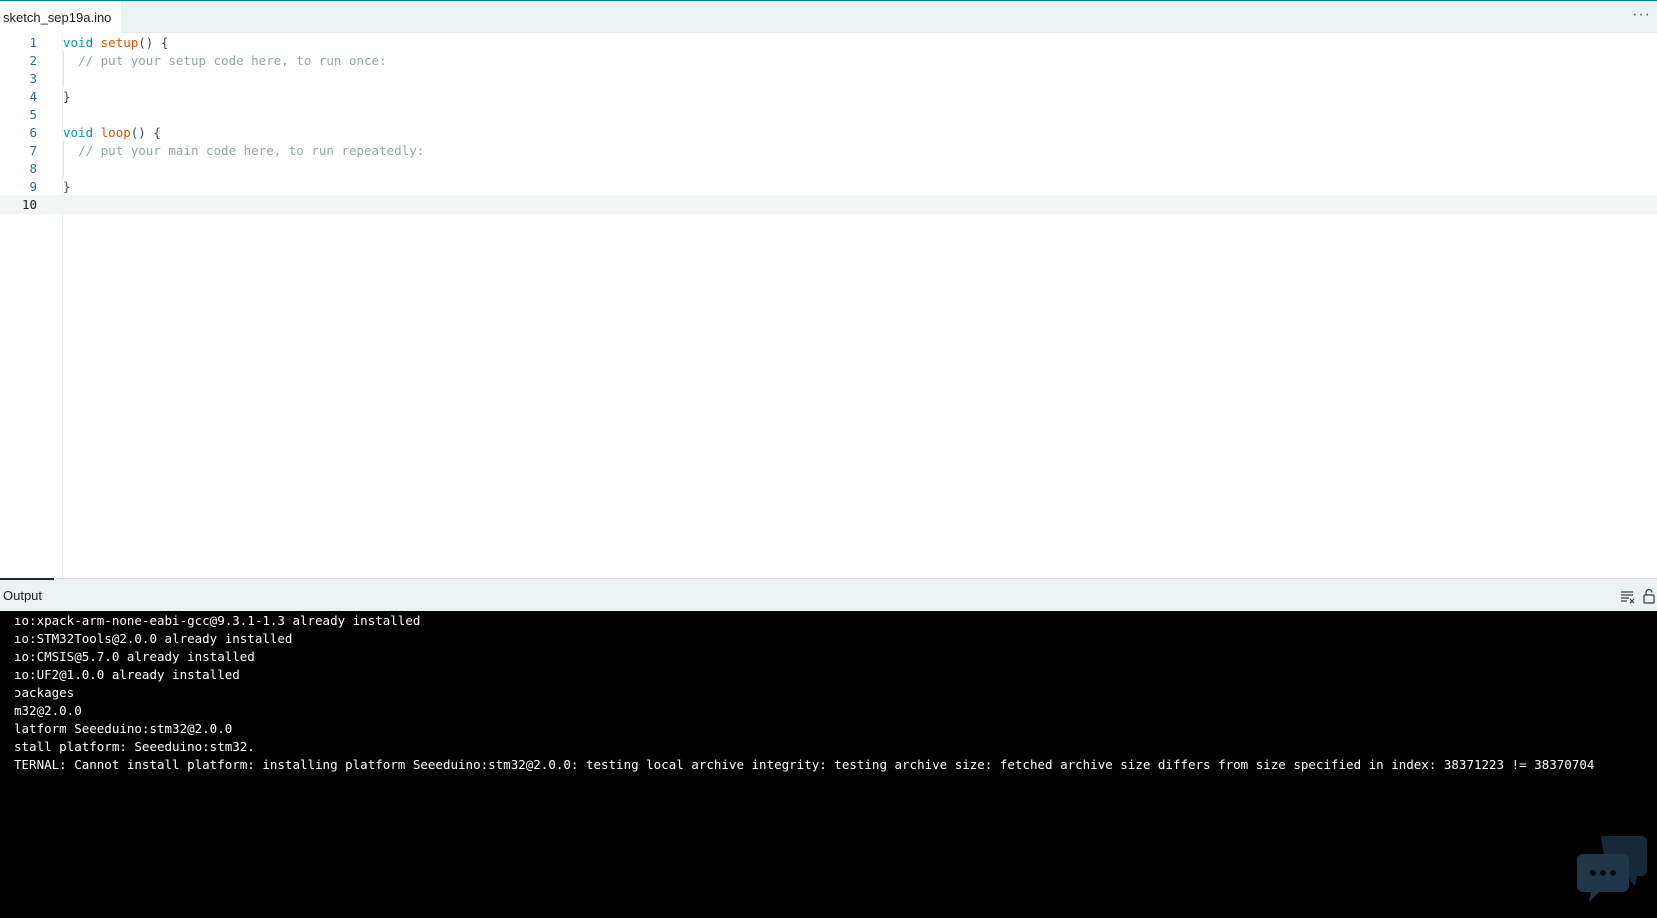 This screenshot has width=1657, height=918. I want to click on output-line: stall platform: Seeeduino:stm32., so click(134, 746).